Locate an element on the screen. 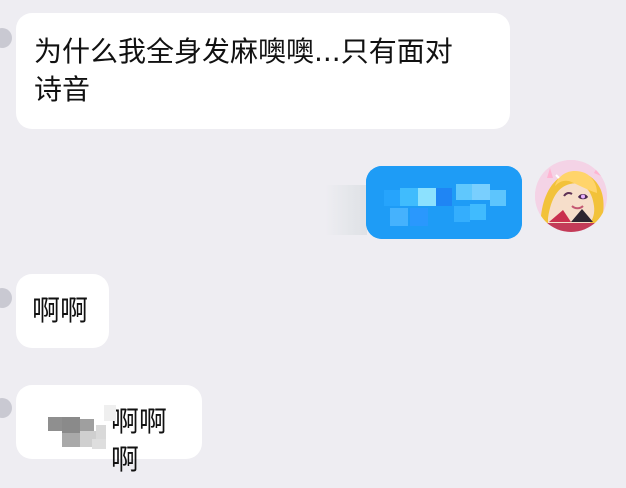 Image resolution: width=626 pixels, height=488 pixels. pixelated-blur-edge is located at coordinates (346, 210).